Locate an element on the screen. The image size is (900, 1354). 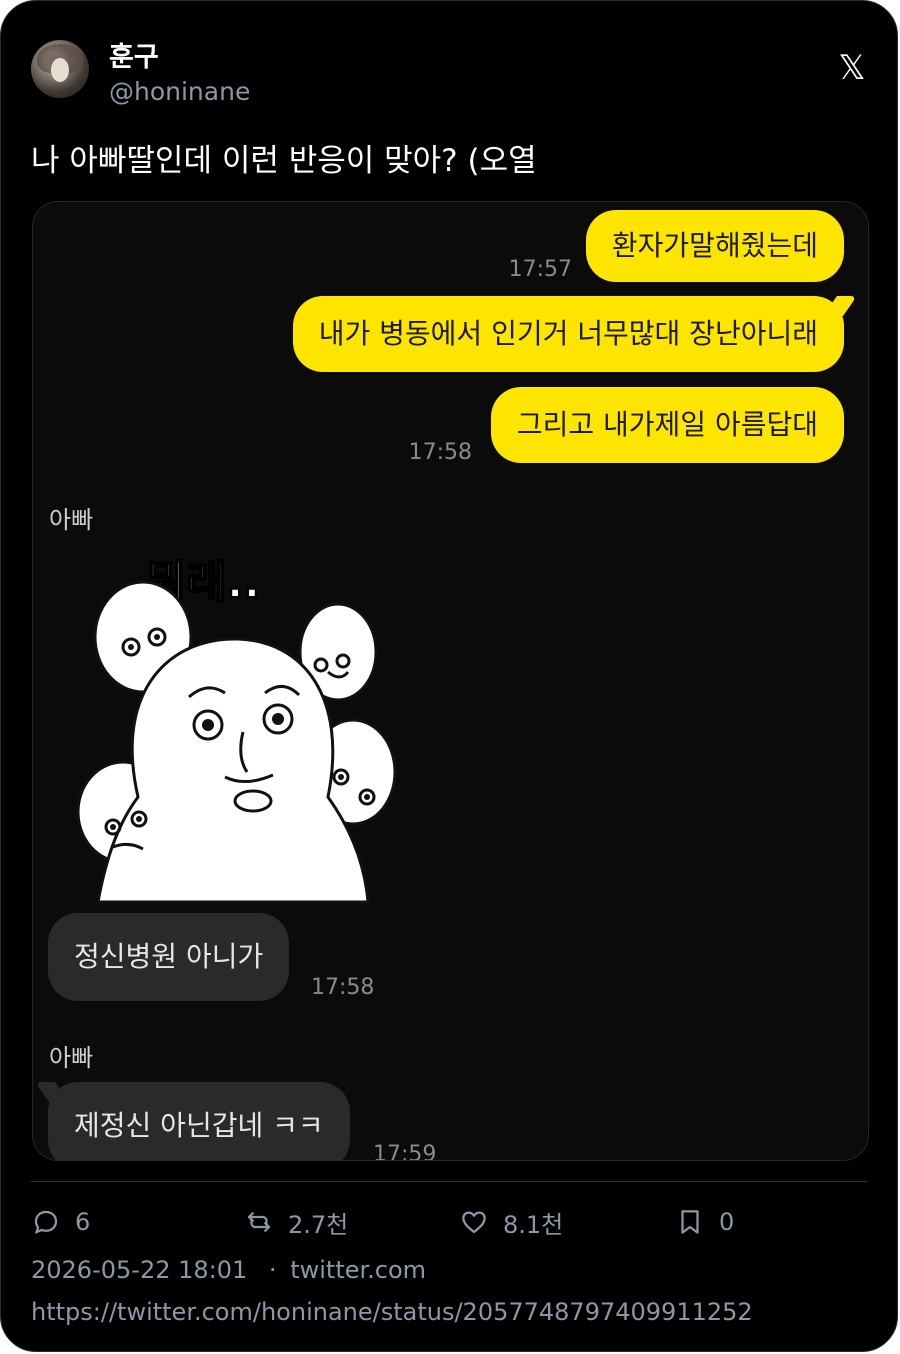
message-text: 내가 병동에서 인기거 너무많대 장난아니래 is located at coordinates (568, 333).